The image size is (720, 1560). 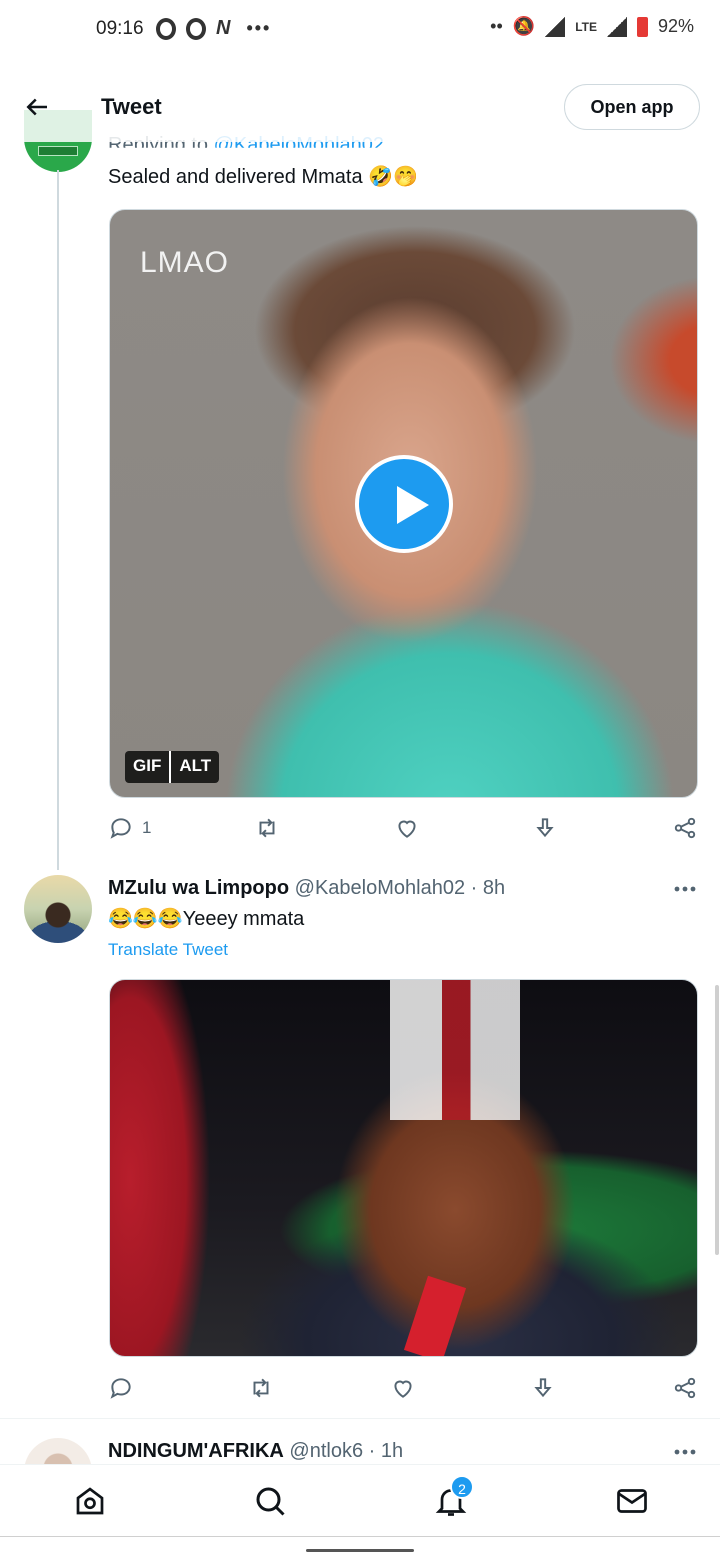 I want to click on thread-line, so click(x=58, y=520).